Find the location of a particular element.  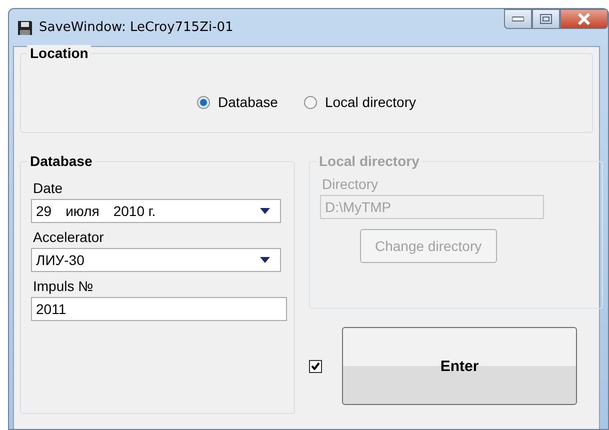

close-icon is located at coordinates (584, 19).